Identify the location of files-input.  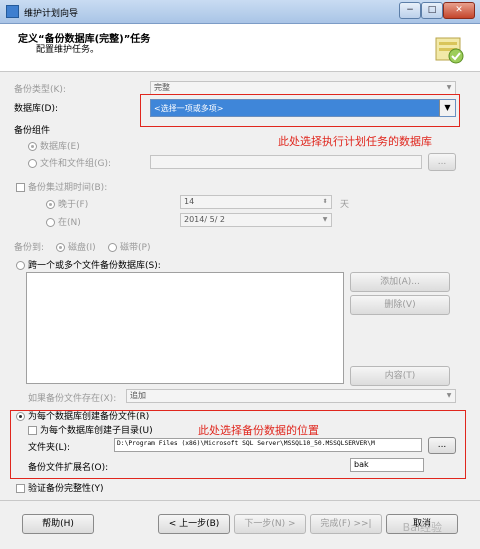
(286, 162).